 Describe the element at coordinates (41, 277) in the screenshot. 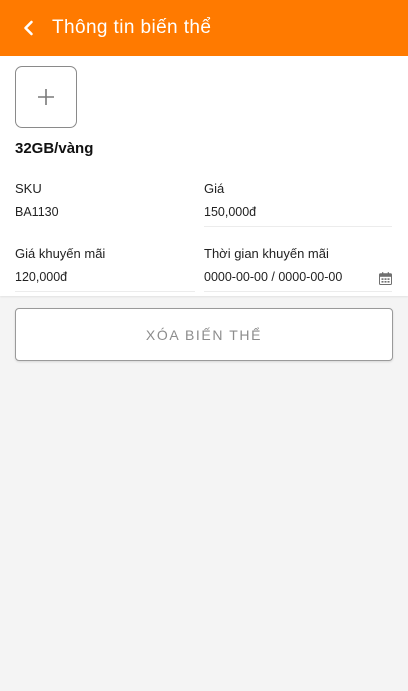

I see `promo-price-value: 120,000đ` at that location.